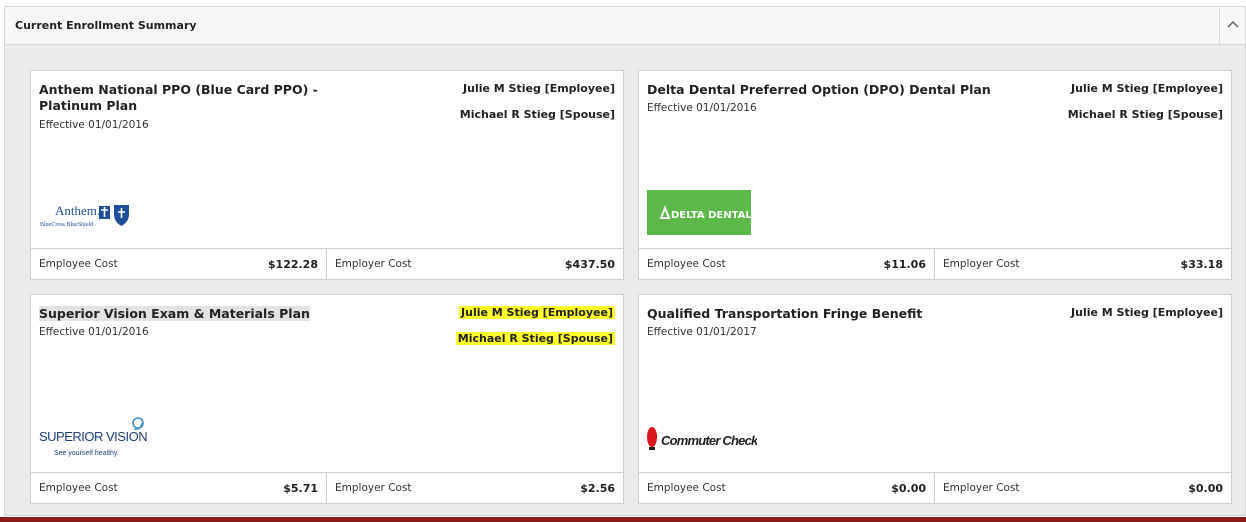  I want to click on anthem-logo: Anthem. BlueCross BlueShield, so click(89, 216).